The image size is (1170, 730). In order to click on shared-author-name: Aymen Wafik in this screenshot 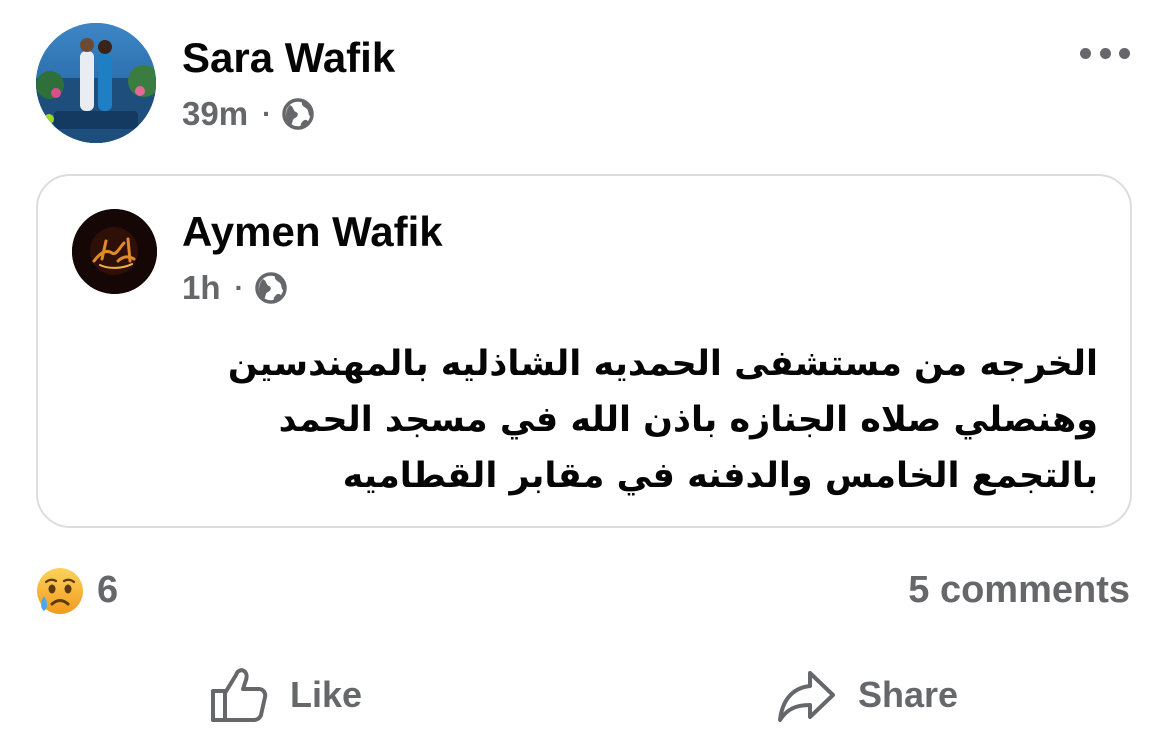, I will do `click(312, 232)`.